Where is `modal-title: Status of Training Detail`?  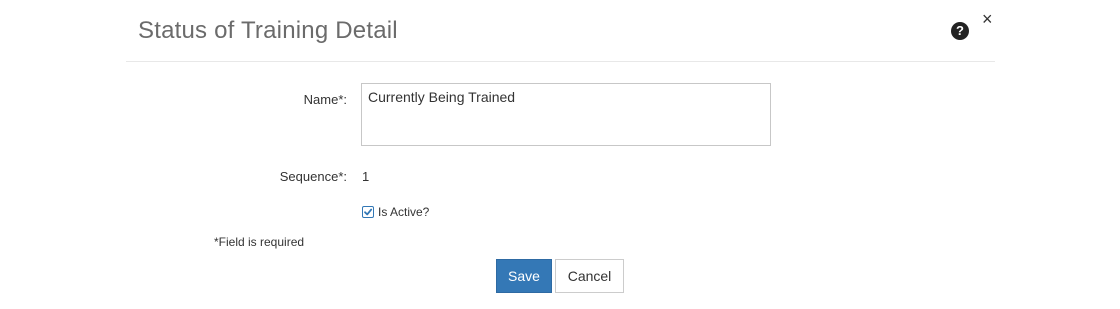
modal-title: Status of Training Detail is located at coordinates (268, 30).